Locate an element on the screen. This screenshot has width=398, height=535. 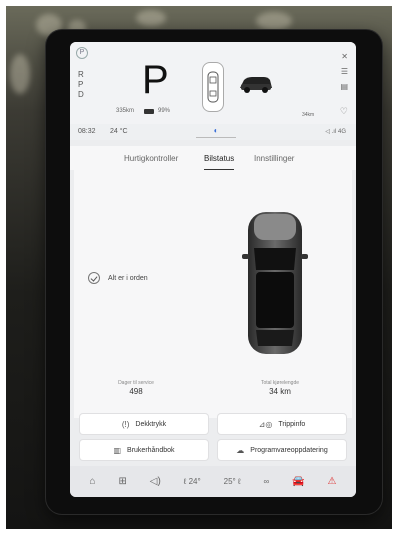
battery-icon is located at coordinates (149, 111).